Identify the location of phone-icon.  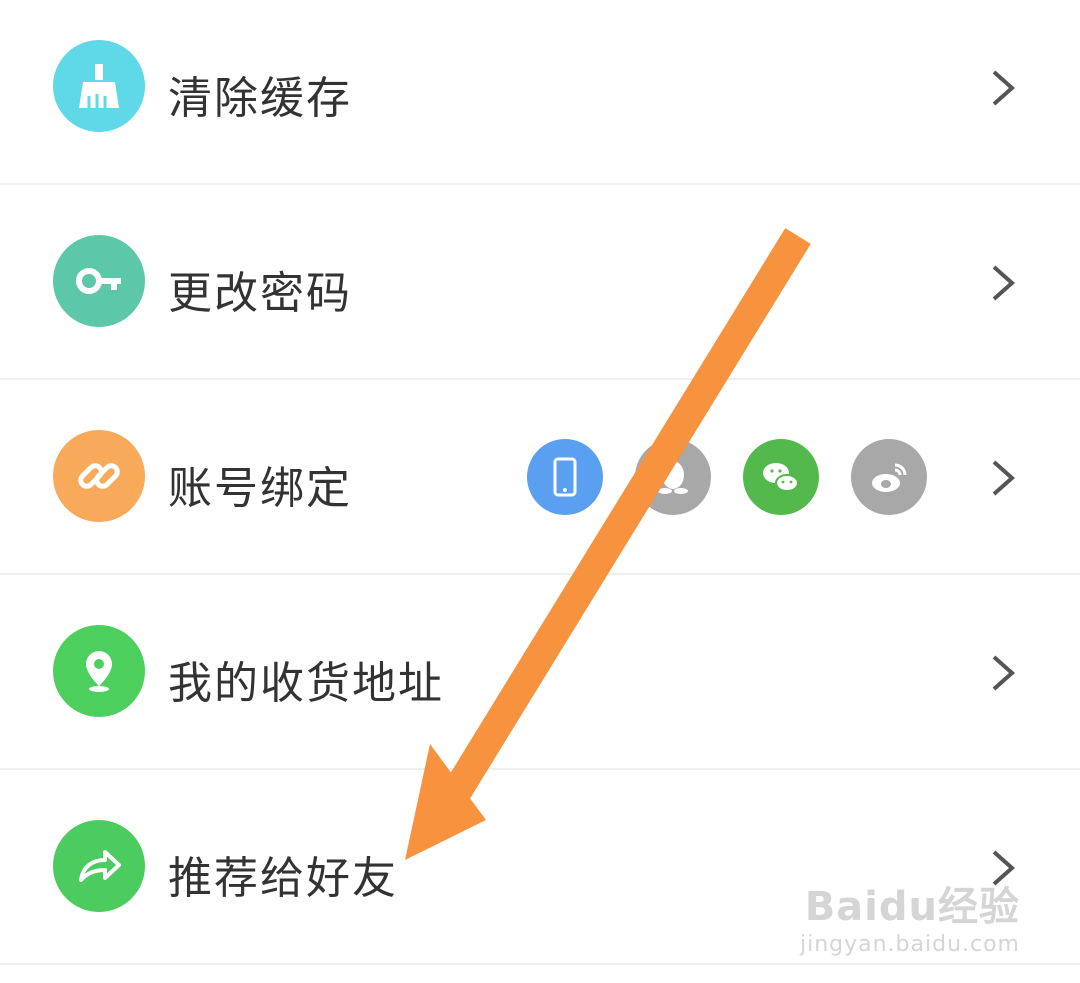
(565, 476).